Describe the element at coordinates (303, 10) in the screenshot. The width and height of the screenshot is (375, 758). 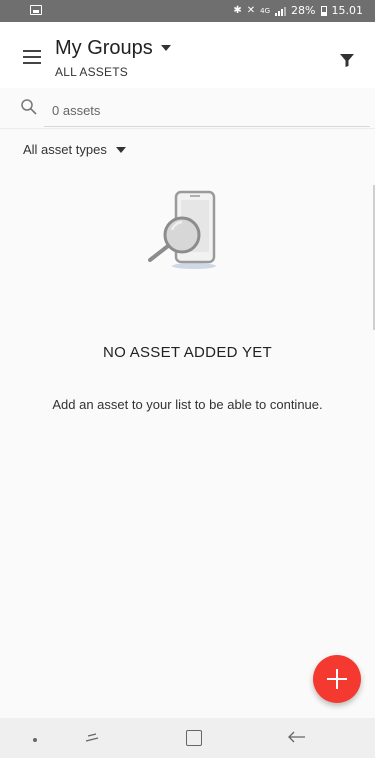
I see `battery-percent: 28%` at that location.